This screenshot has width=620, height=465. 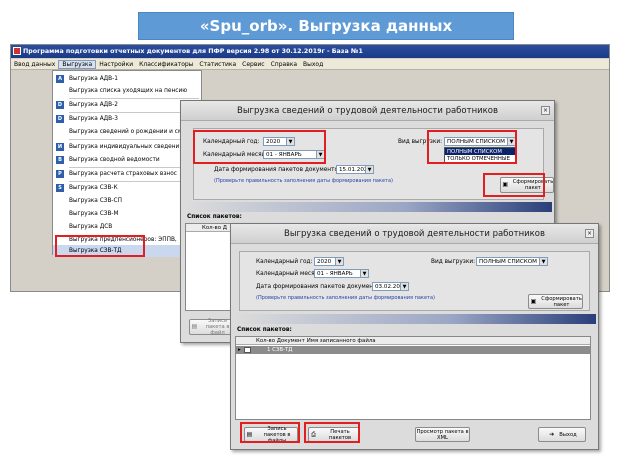 I want to click on save-icon: ▤, so click(x=194, y=326).